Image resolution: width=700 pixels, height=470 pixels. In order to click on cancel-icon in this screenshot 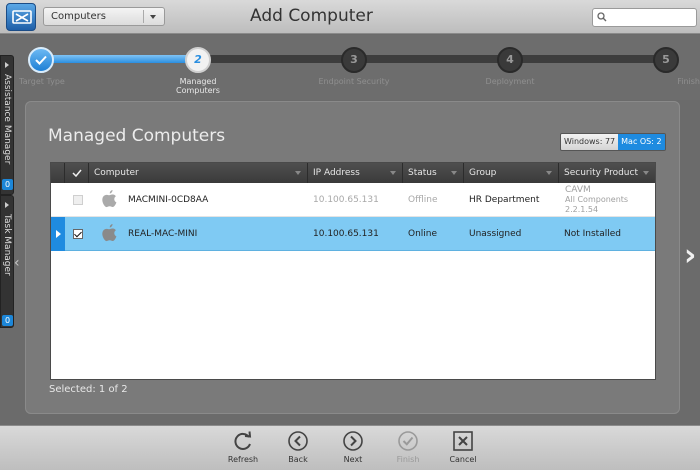, I will do `click(463, 441)`.